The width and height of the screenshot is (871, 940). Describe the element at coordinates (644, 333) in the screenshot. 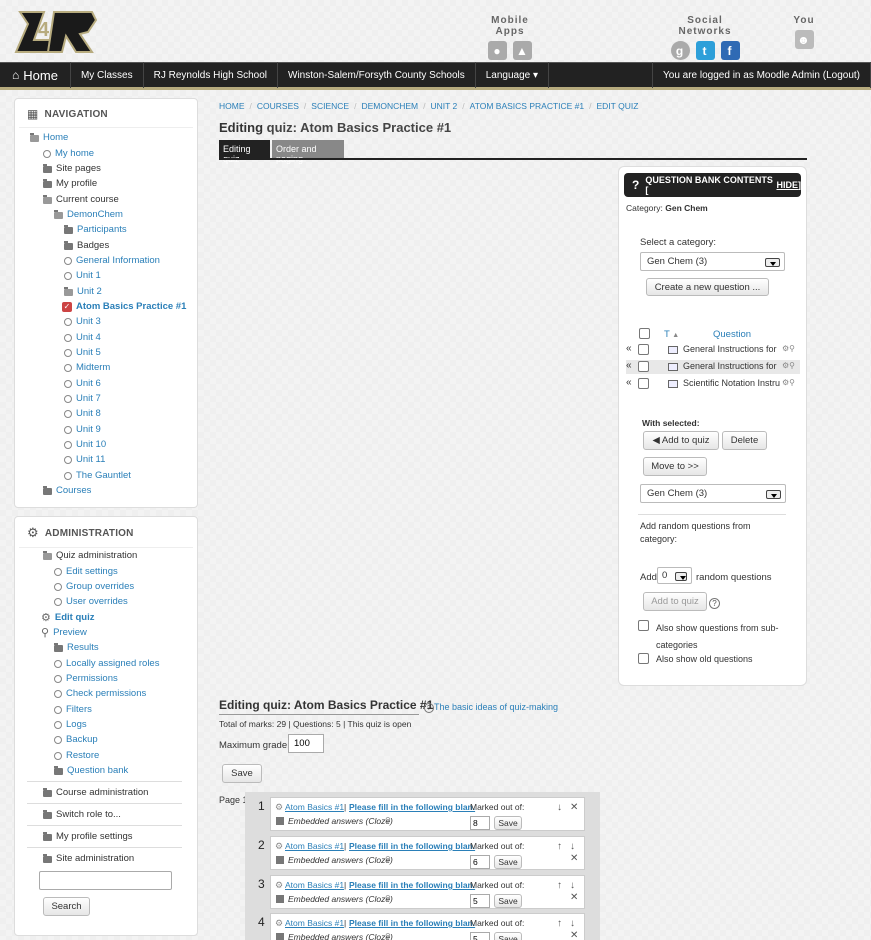

I see `select-all-checkbox` at that location.